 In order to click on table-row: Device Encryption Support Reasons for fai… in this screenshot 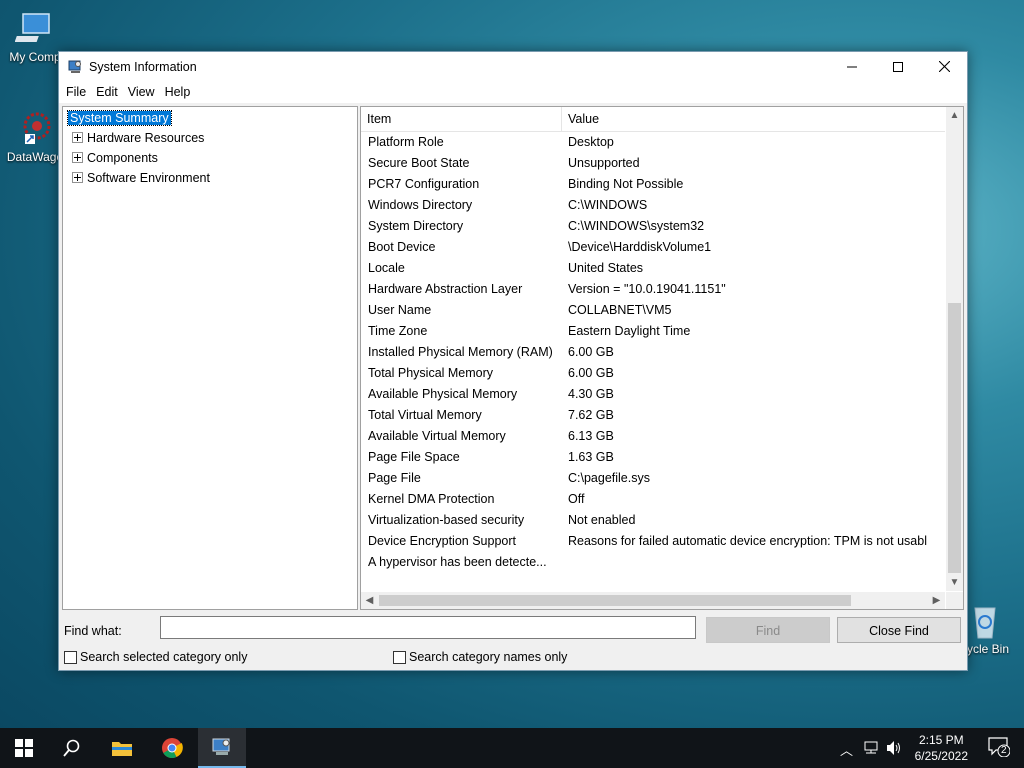, I will do `click(653, 541)`.